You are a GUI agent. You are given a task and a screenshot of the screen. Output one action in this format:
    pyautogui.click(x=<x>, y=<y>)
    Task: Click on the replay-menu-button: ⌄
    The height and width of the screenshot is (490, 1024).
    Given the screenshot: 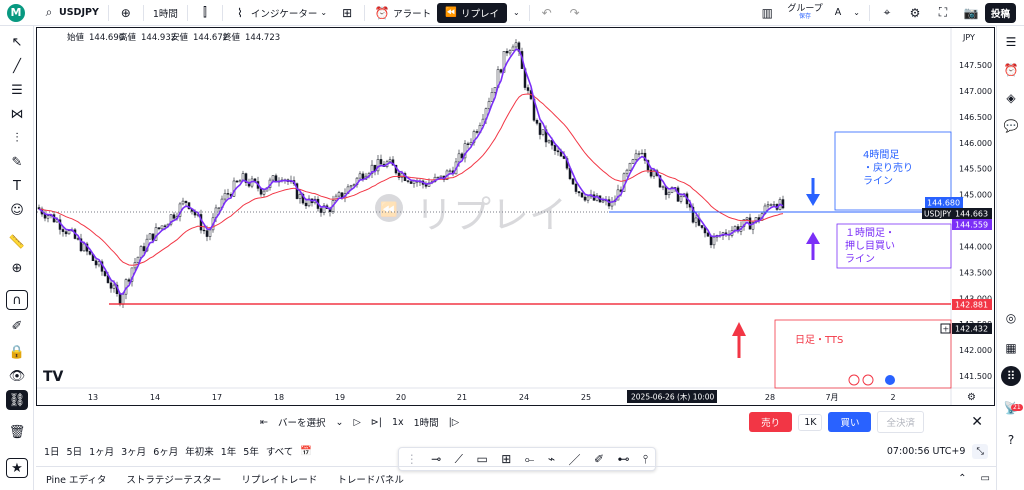 What is the action you would take?
    pyautogui.click(x=516, y=13)
    